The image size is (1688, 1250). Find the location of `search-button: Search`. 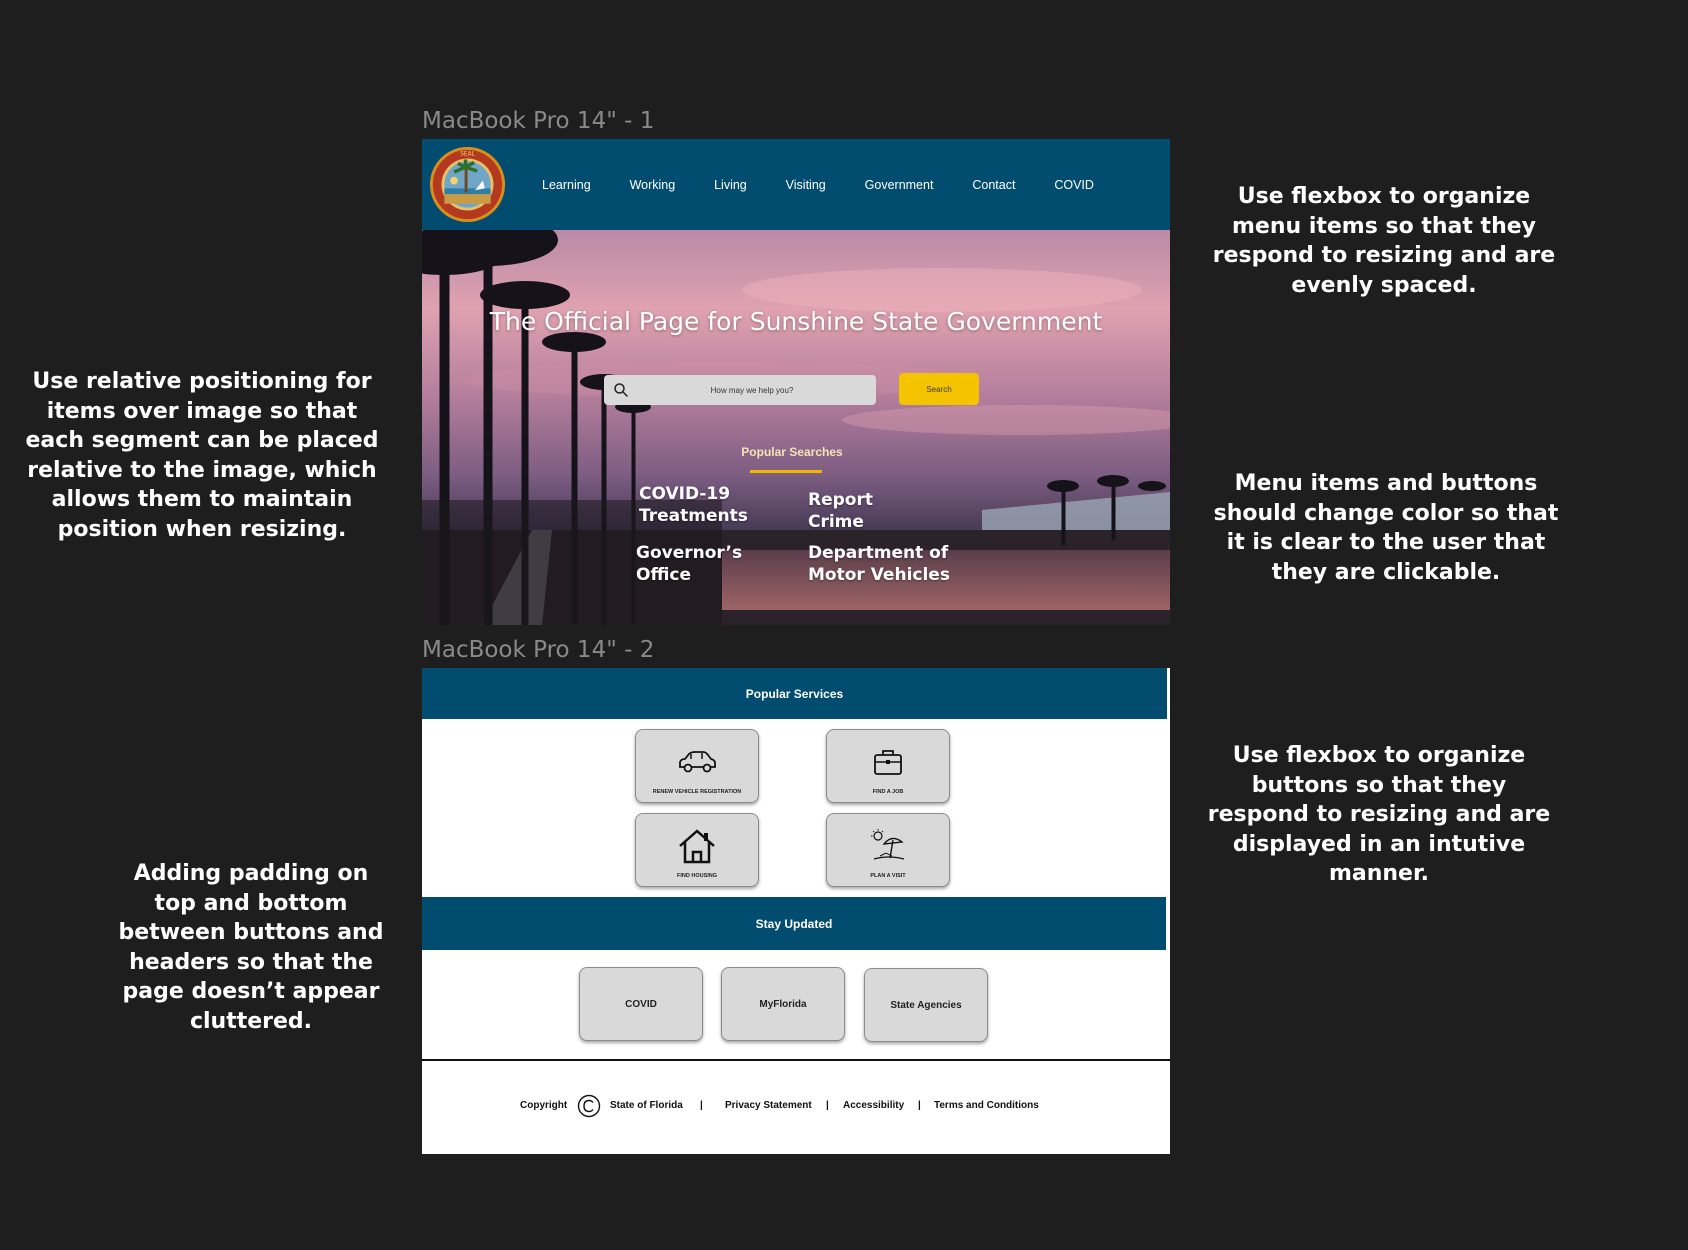

search-button: Search is located at coordinates (939, 389).